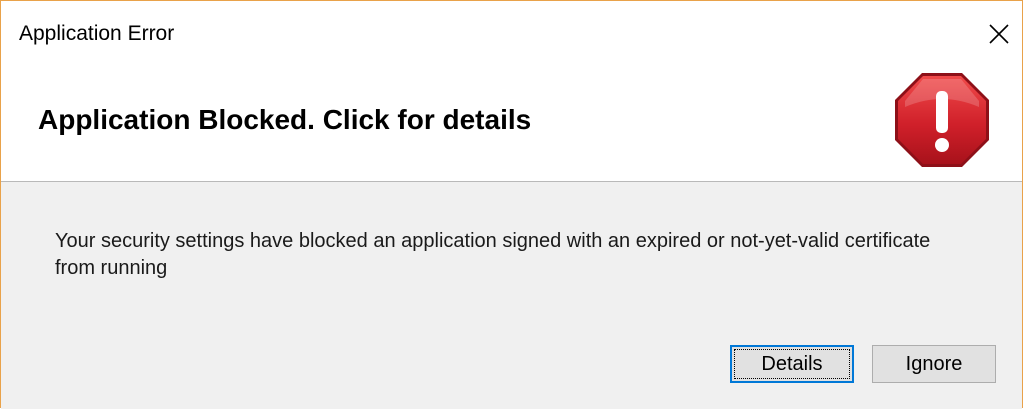 This screenshot has height=409, width=1025. I want to click on window-title: Application Error, so click(97, 33).